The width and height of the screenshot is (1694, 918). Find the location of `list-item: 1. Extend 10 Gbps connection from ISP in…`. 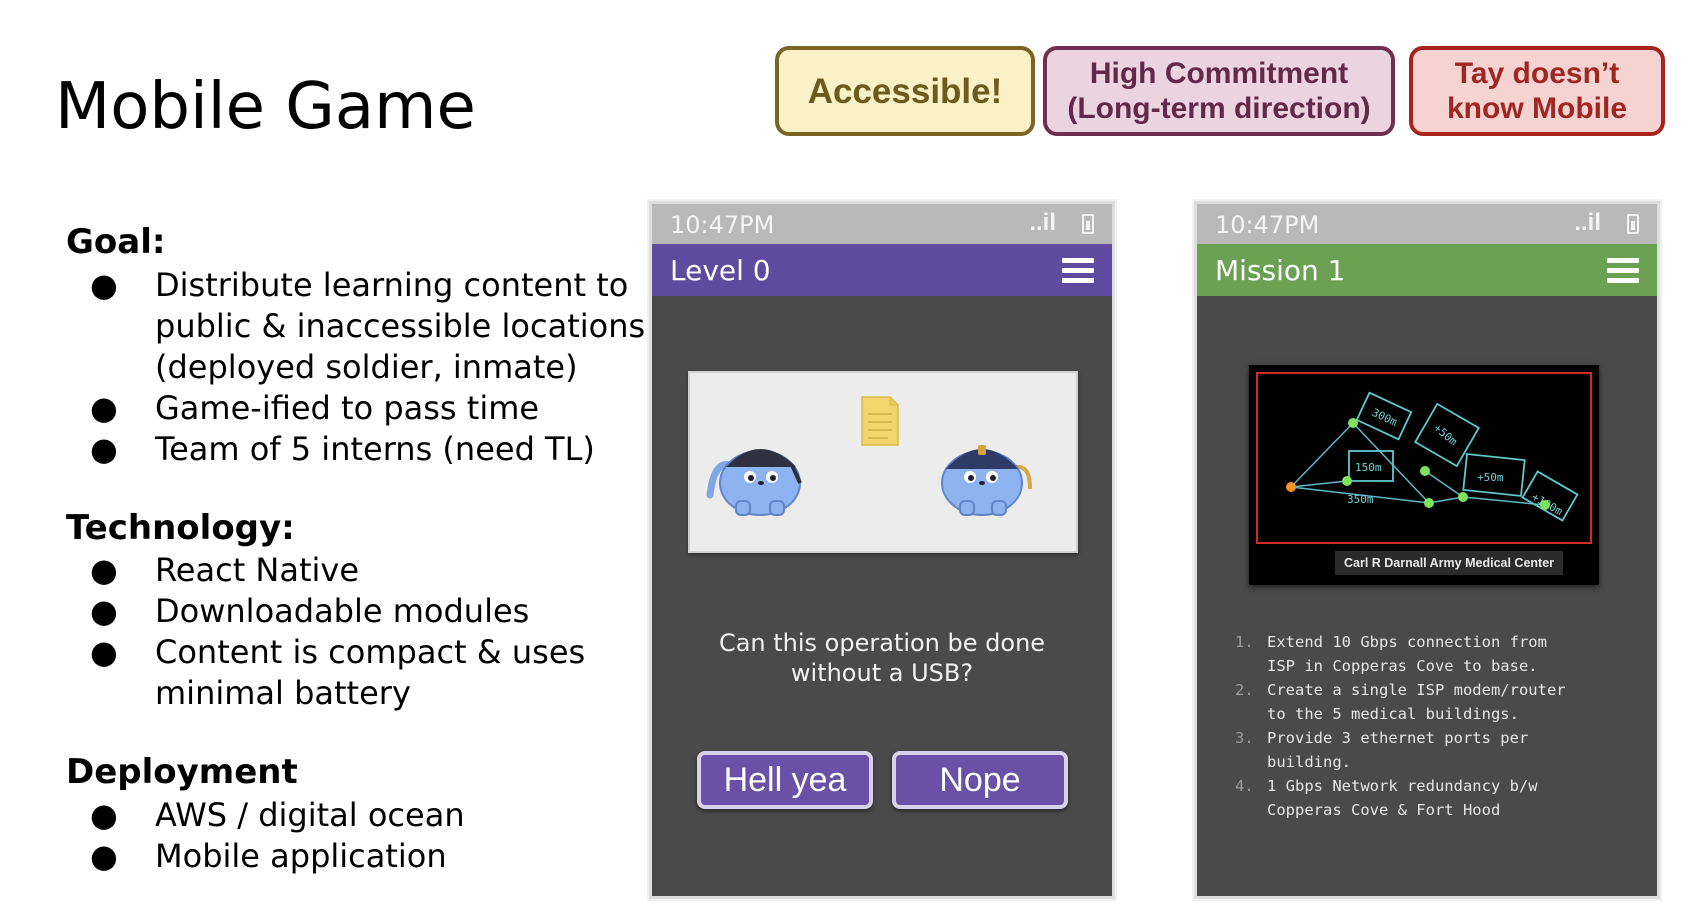

list-item: 1. Extend 10 Gbps connection from ISP in… is located at coordinates (1431, 654).